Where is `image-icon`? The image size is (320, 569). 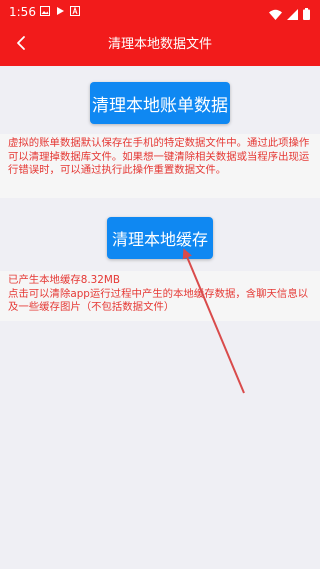
image-icon is located at coordinates (45, 11).